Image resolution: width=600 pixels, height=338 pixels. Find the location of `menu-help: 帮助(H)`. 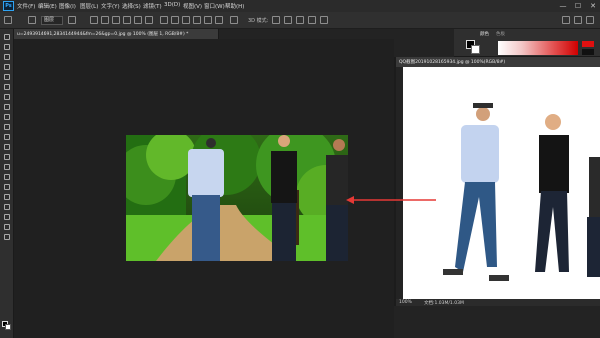

menu-help: 帮助(H) is located at coordinates (234, 6).